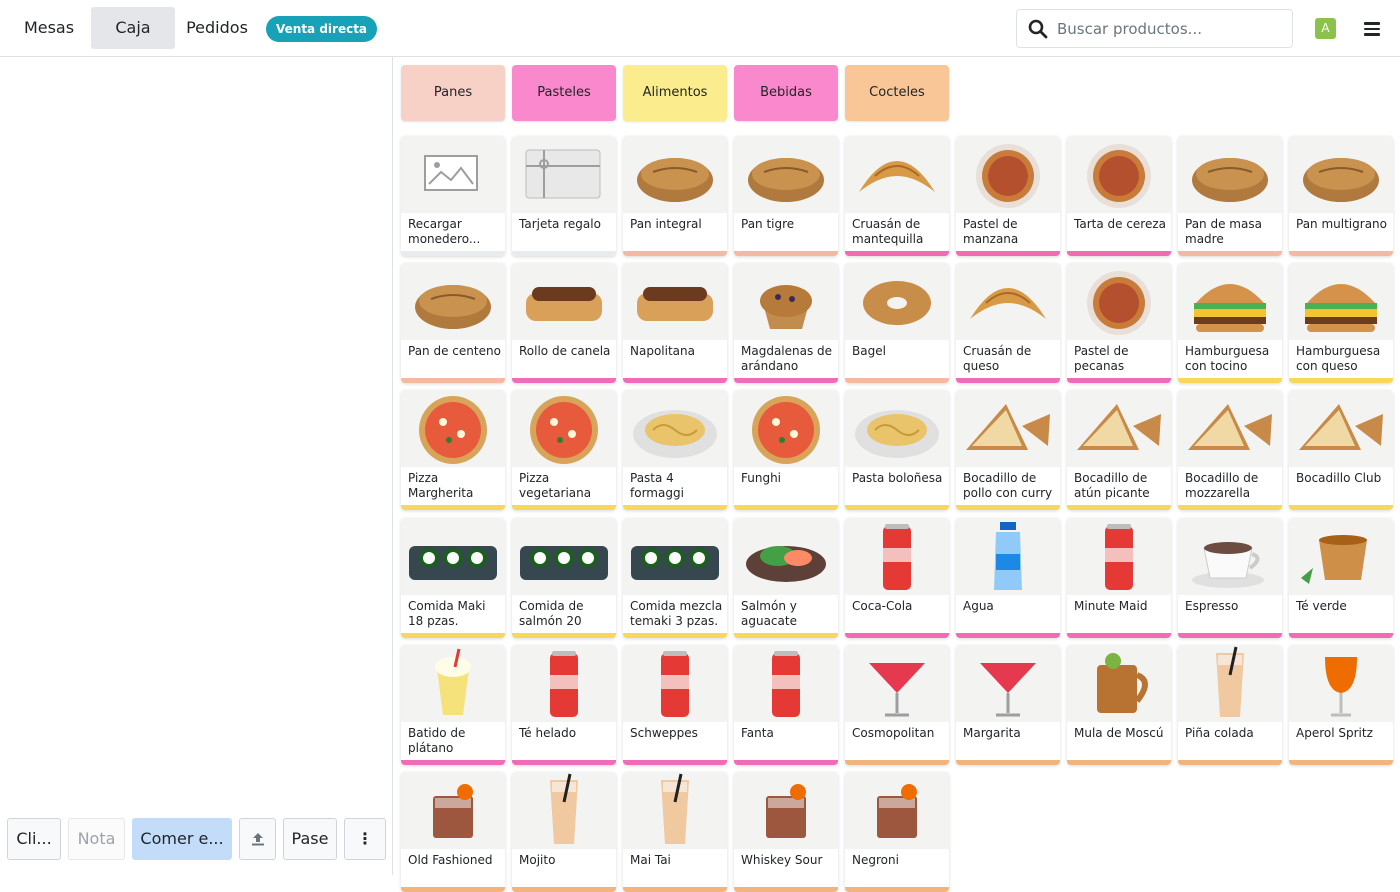 The image size is (1400, 892). Describe the element at coordinates (453, 450) in the screenshot. I see `product-card: Pizza Margherita` at that location.